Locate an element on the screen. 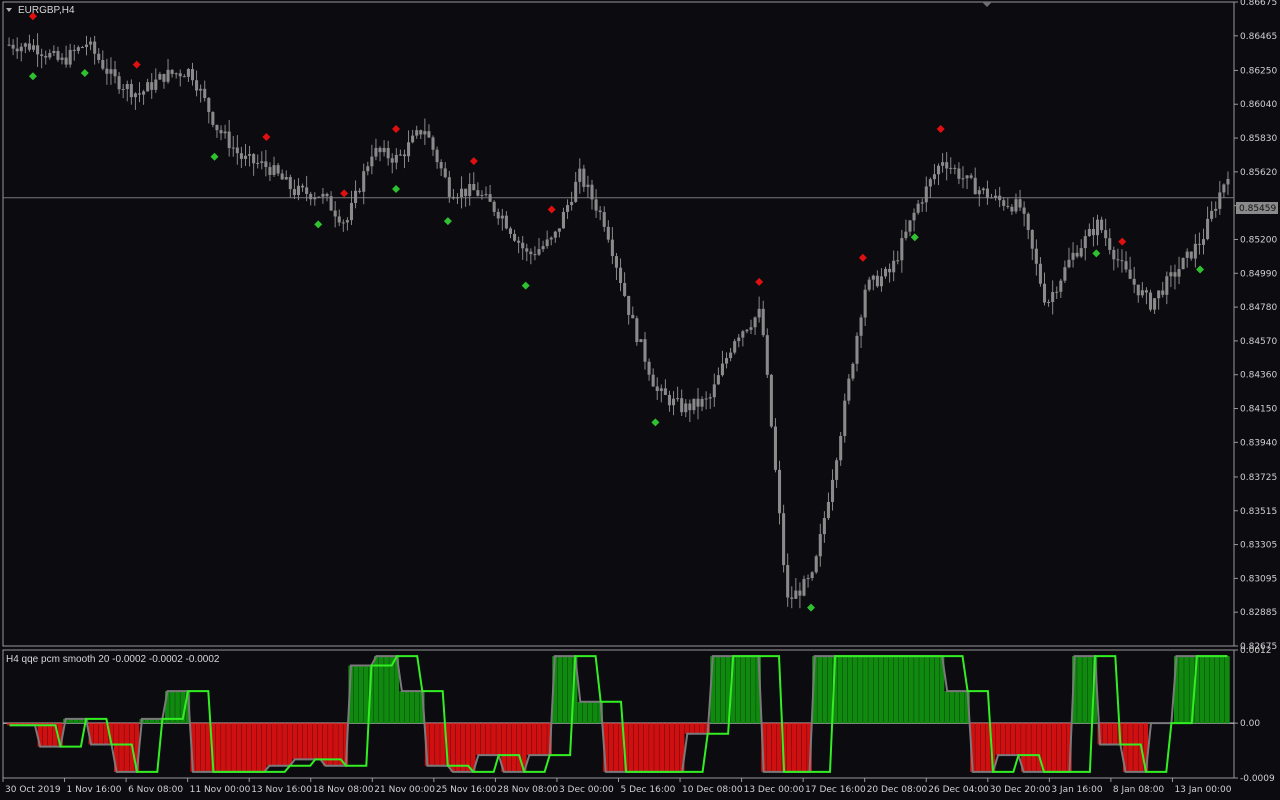  current-price-tag: 0.85459 is located at coordinates (1257, 208).